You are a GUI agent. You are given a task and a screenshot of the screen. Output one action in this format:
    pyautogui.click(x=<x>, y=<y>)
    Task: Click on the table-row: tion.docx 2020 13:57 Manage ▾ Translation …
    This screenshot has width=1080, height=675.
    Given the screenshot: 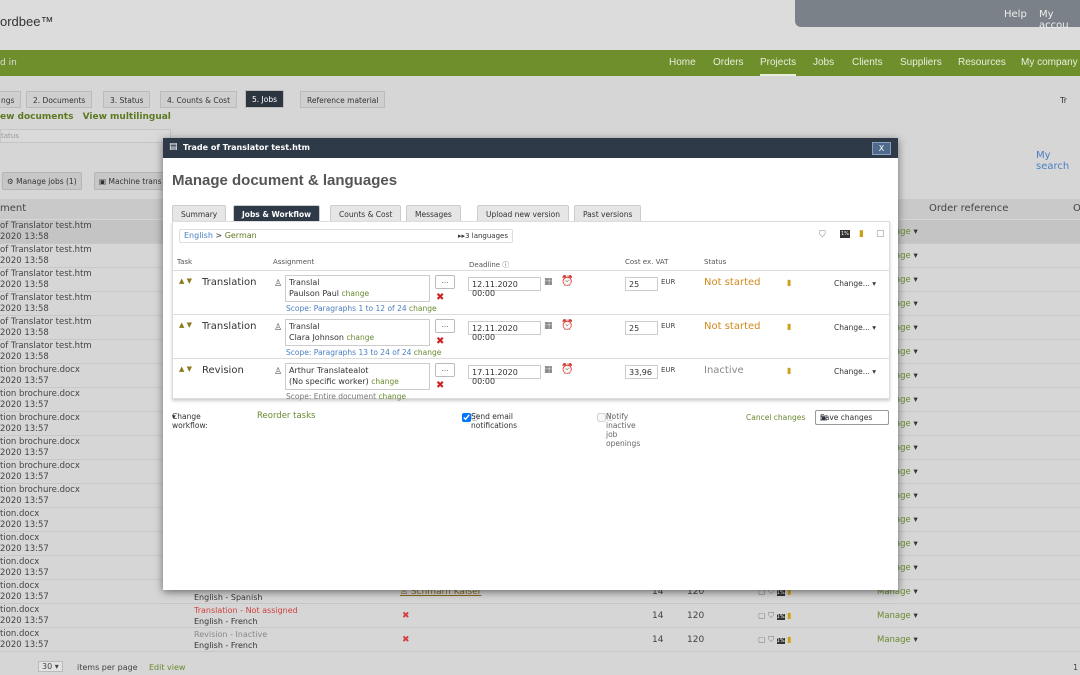 What is the action you would take?
    pyautogui.click(x=540, y=616)
    